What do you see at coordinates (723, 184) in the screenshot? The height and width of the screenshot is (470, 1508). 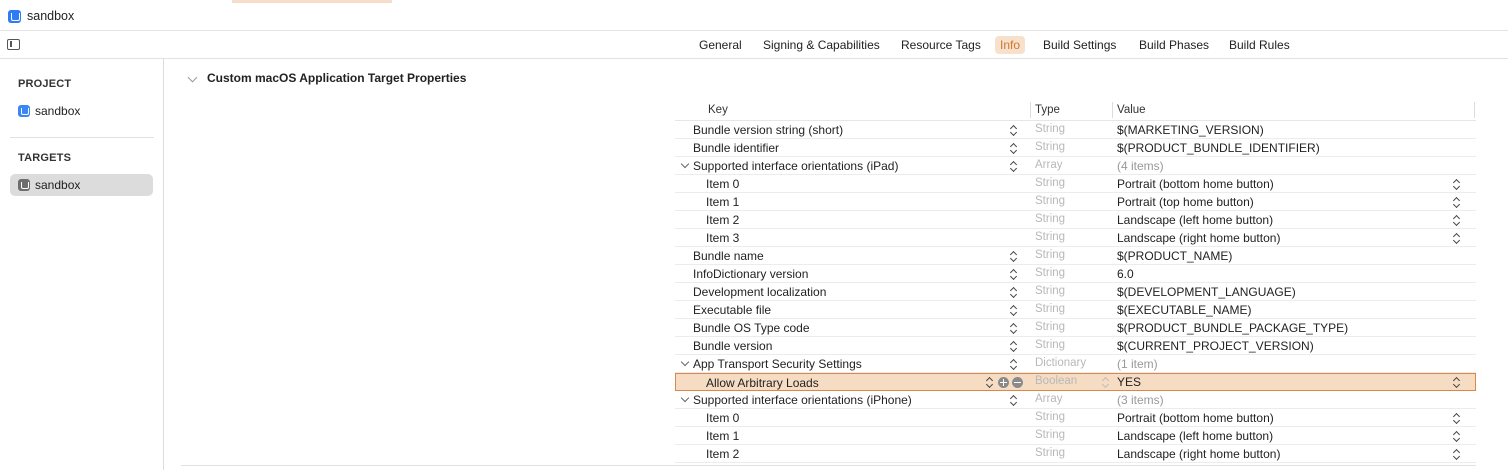 I see `row-key: Item 0` at bounding box center [723, 184].